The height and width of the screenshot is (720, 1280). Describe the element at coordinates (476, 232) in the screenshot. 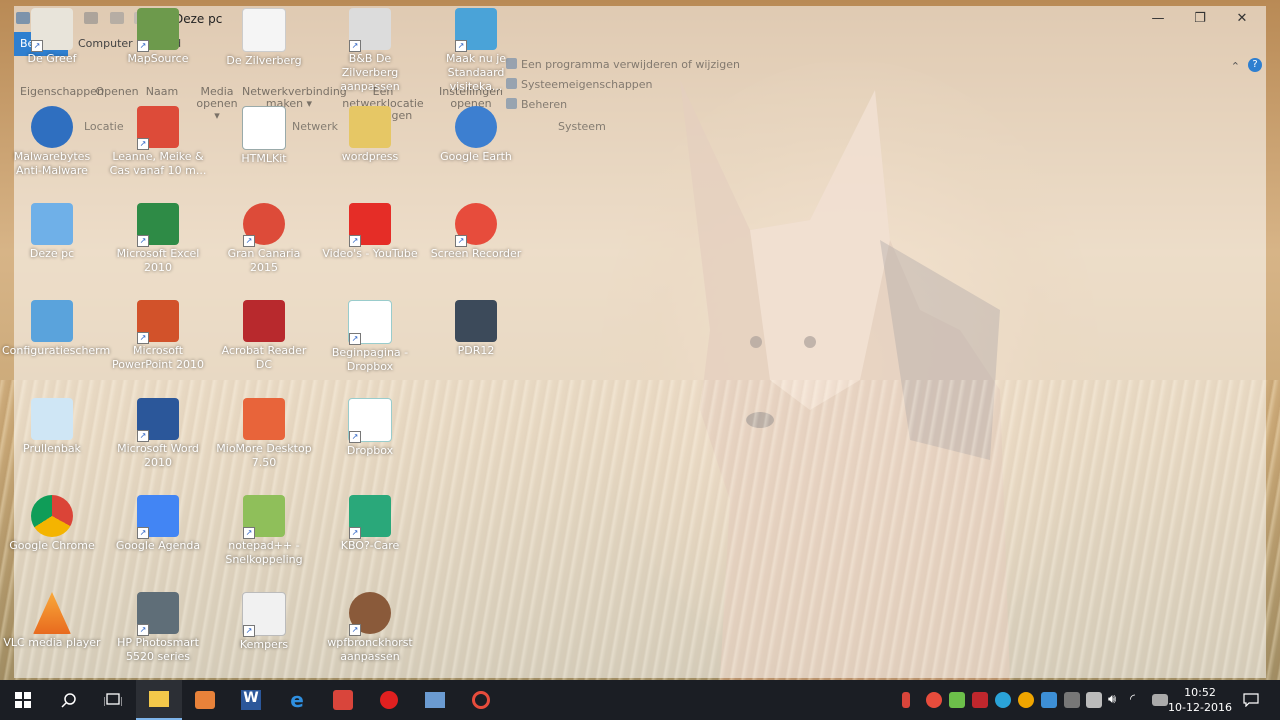

I see `desktop-icon-screen-recorder: ↗ Screen Recorder` at that location.